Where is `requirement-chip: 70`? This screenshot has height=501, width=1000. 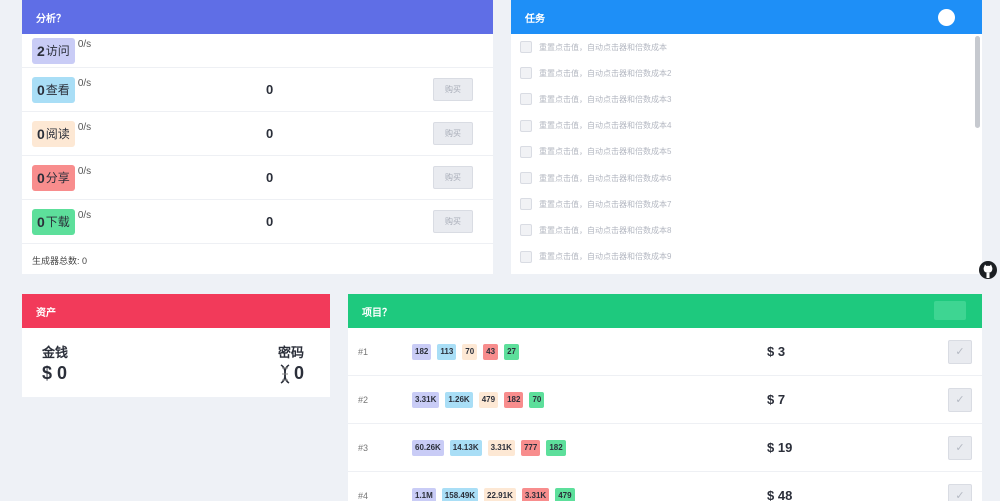
requirement-chip: 70 is located at coordinates (537, 399).